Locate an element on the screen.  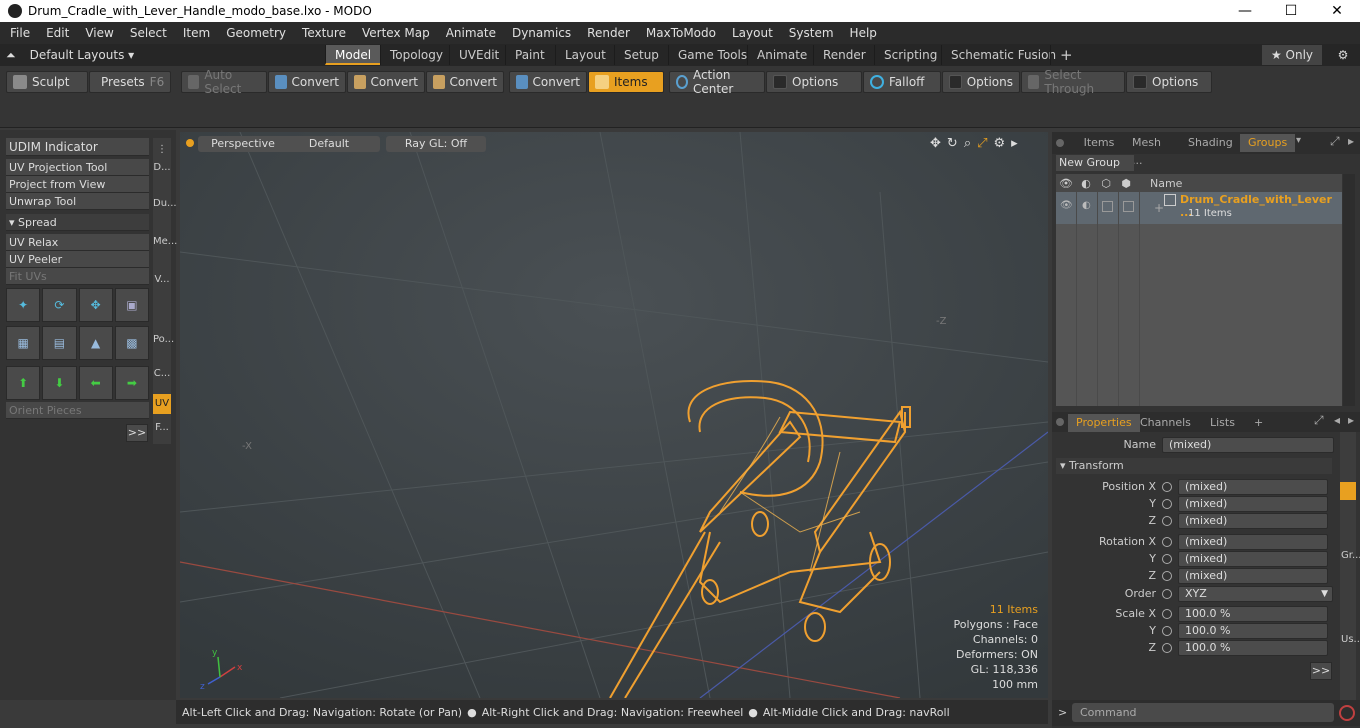
tab-setup: Setup is located at coordinates (641, 55).